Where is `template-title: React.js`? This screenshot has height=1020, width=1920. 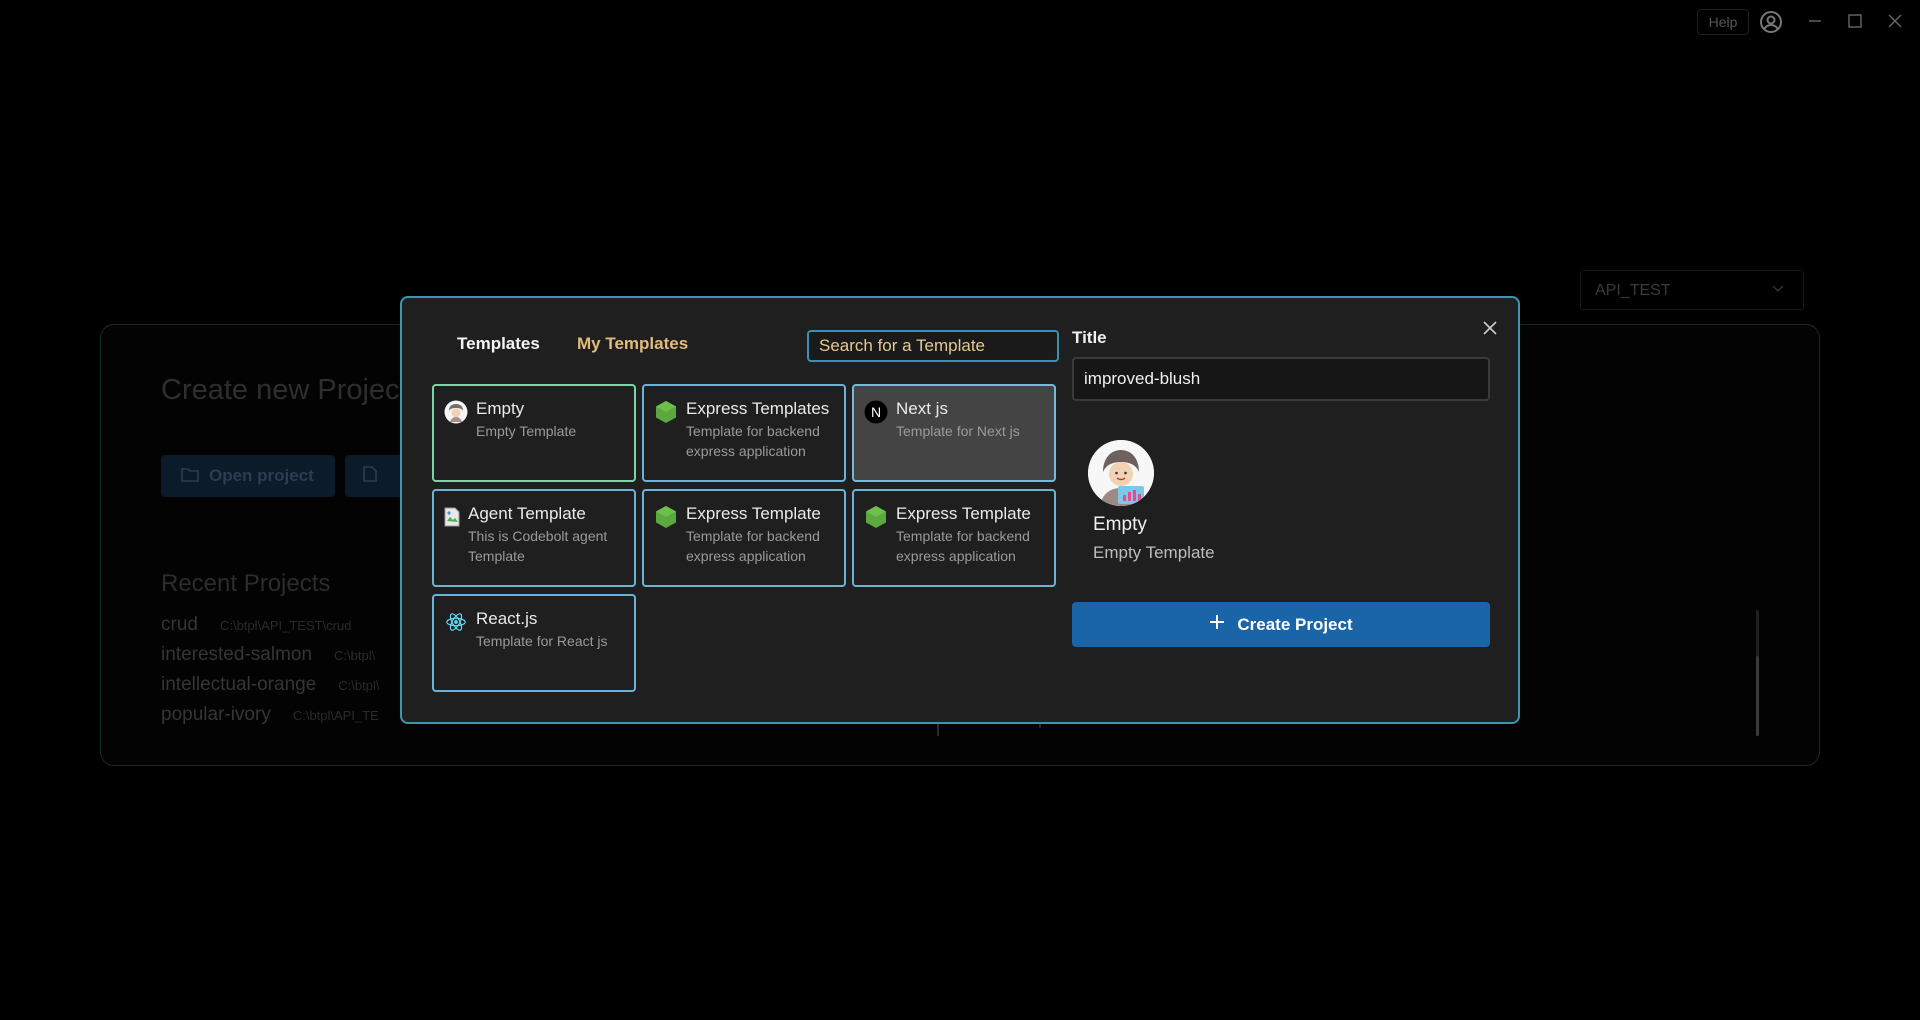
template-title: React.js is located at coordinates (507, 618).